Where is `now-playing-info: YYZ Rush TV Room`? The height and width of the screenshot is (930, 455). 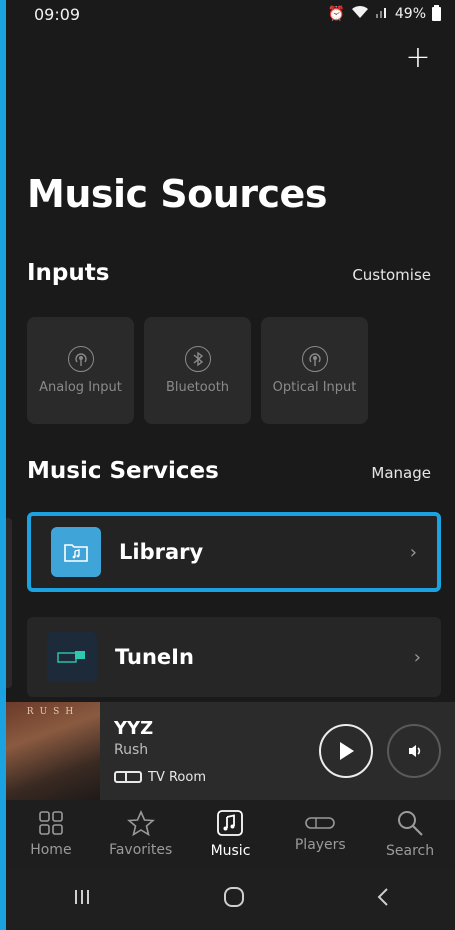 now-playing-info: YYZ Rush TV Room is located at coordinates (209, 751).